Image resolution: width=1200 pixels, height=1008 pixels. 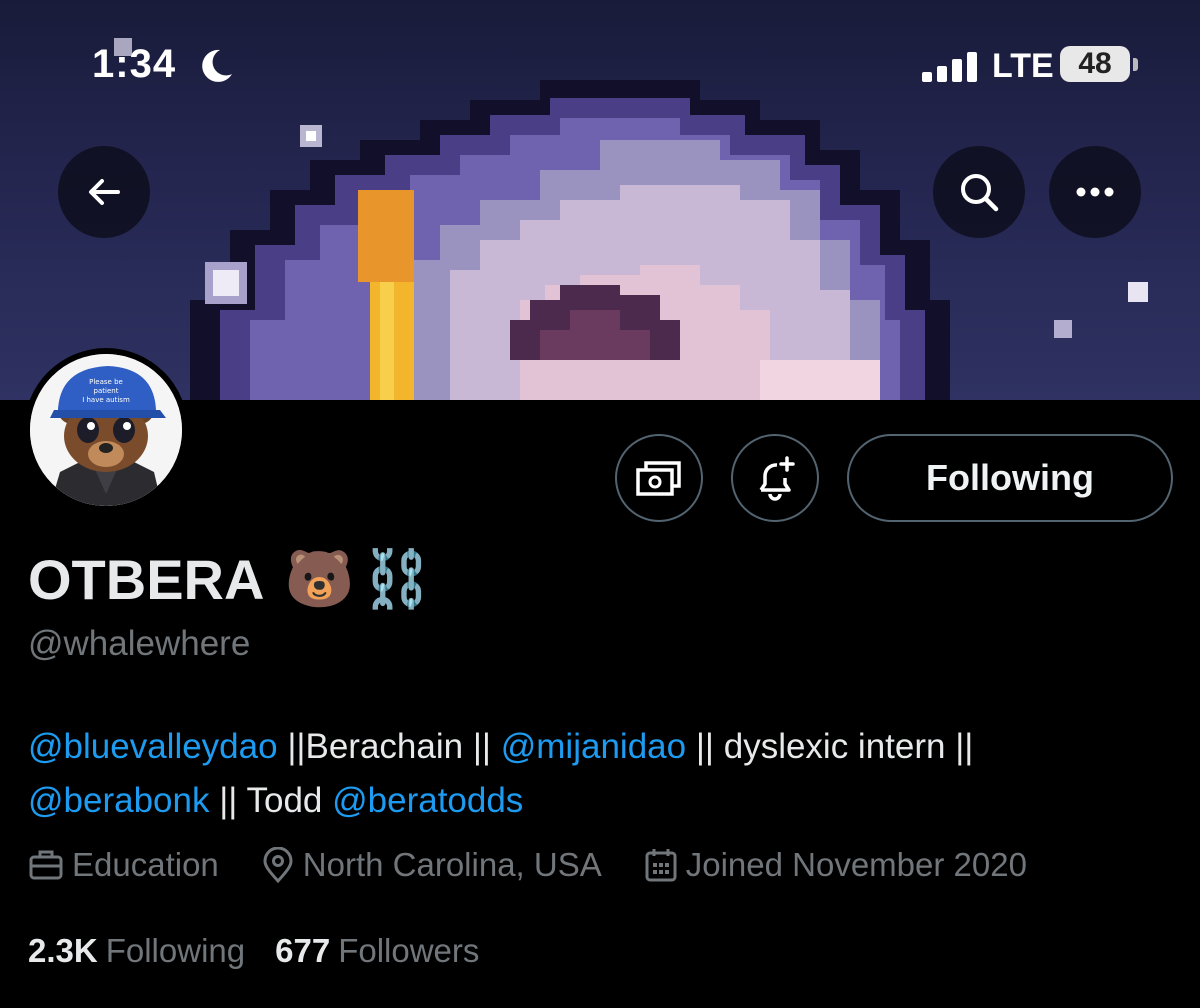 I want to click on joined-item: Joined November 2020, so click(x=835, y=865).